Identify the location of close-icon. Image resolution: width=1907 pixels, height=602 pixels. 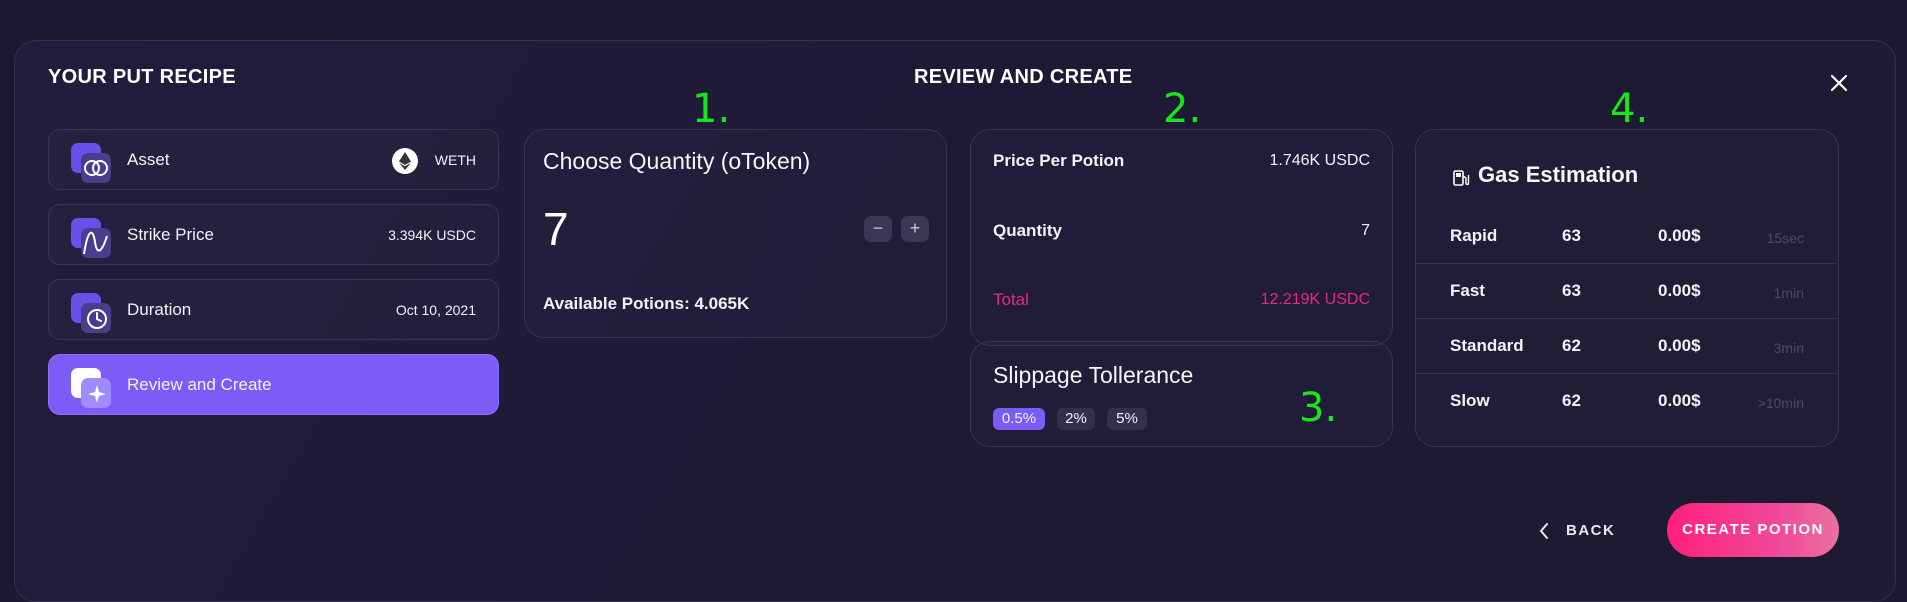
(1839, 83).